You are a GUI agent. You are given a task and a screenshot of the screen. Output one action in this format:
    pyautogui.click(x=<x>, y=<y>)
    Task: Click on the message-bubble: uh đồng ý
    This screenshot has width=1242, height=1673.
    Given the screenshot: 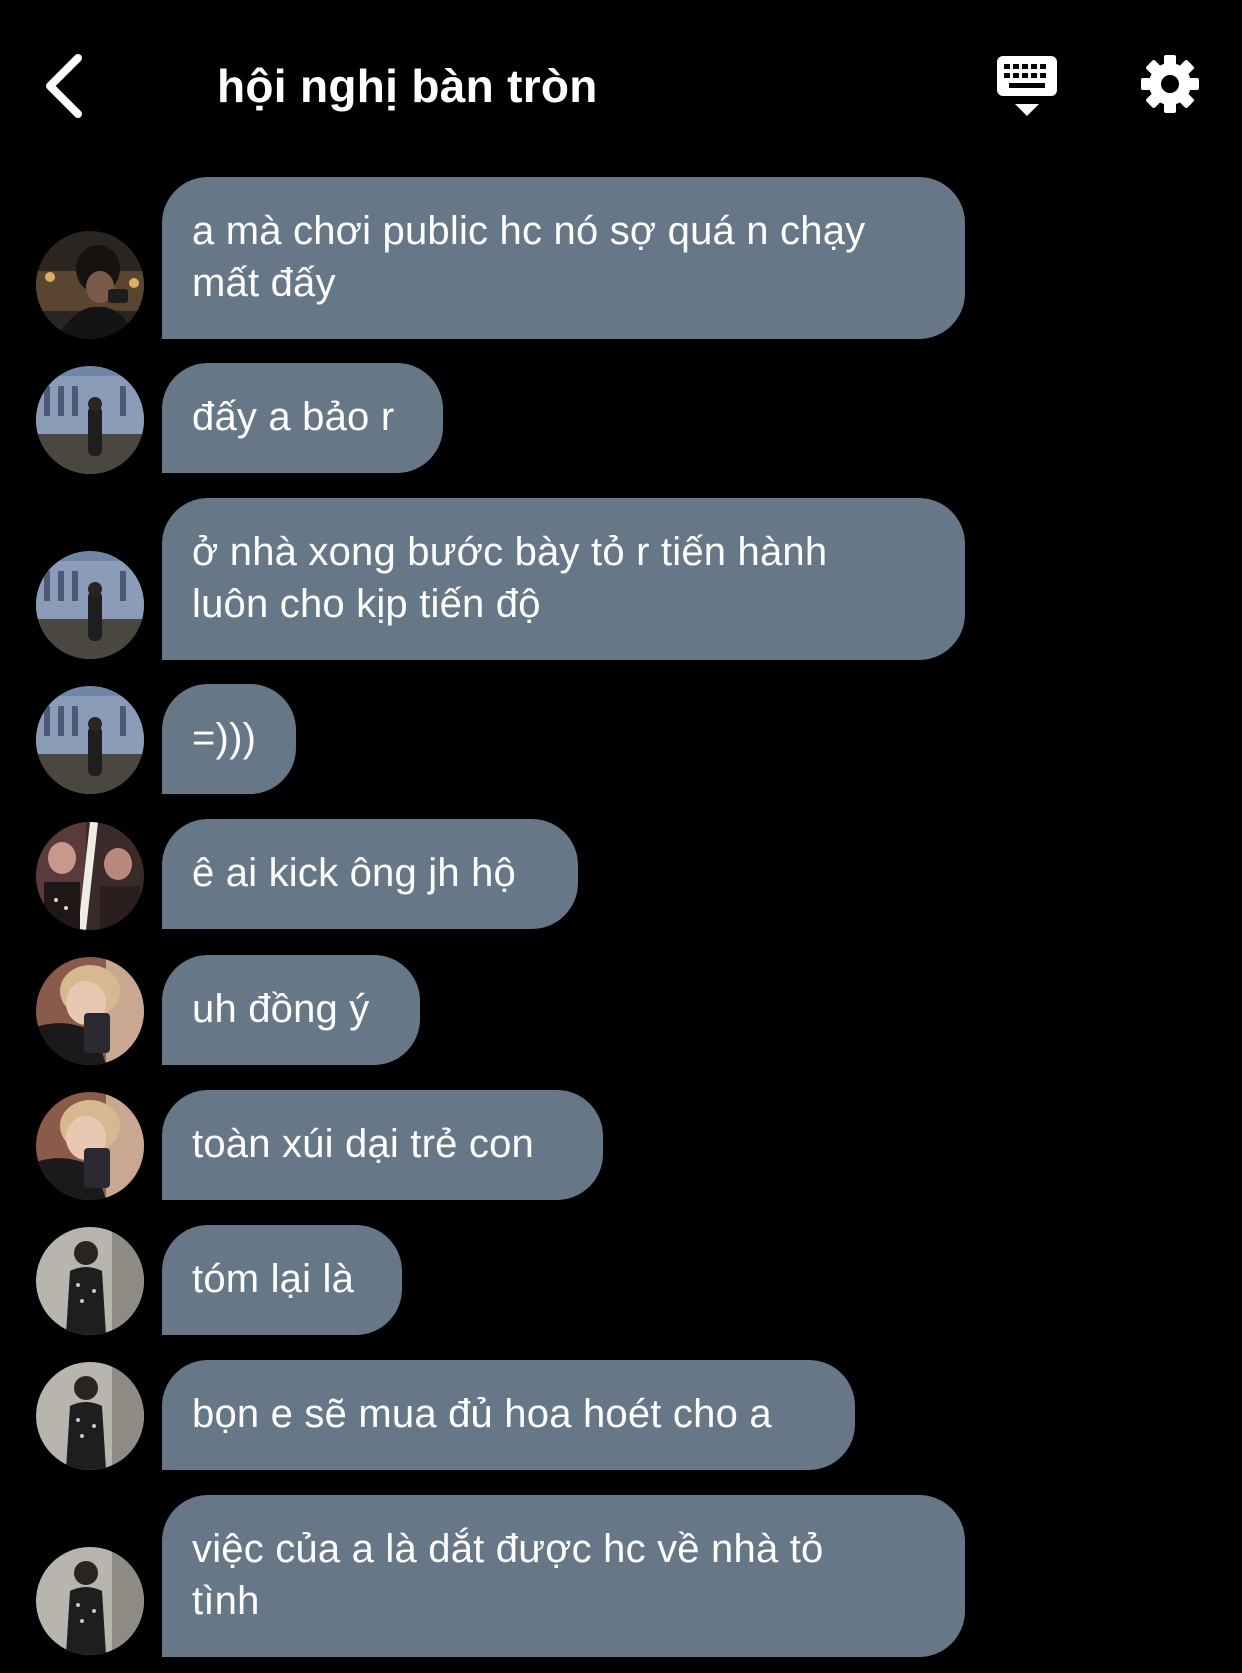 What is the action you would take?
    pyautogui.click(x=291, y=1010)
    